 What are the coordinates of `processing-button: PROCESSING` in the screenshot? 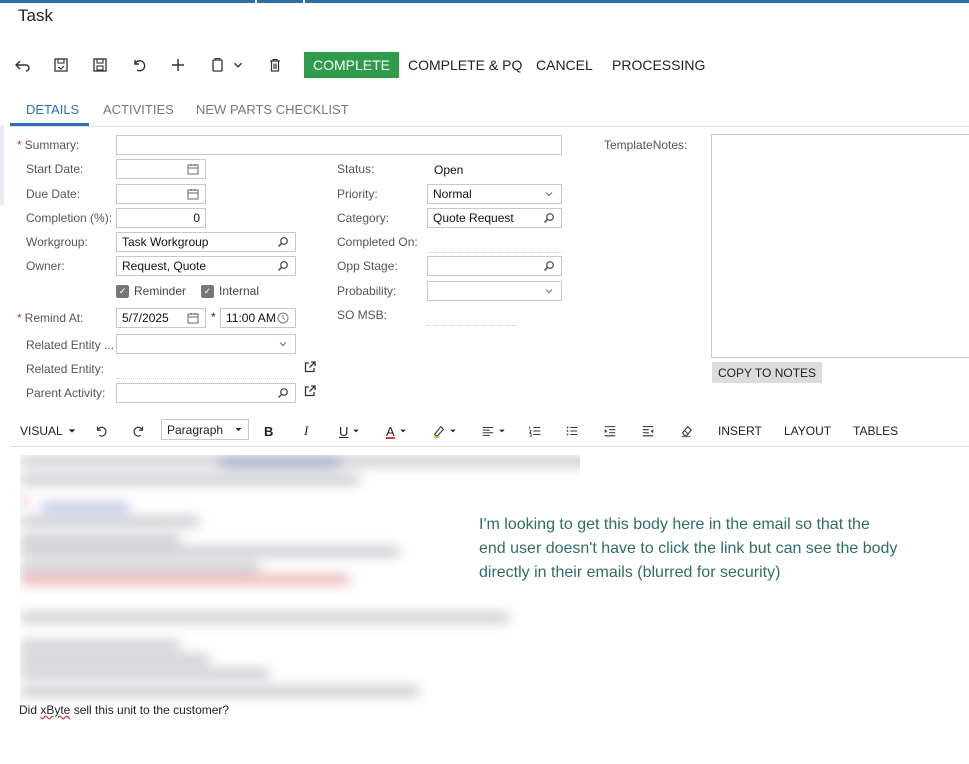 It's located at (658, 65).